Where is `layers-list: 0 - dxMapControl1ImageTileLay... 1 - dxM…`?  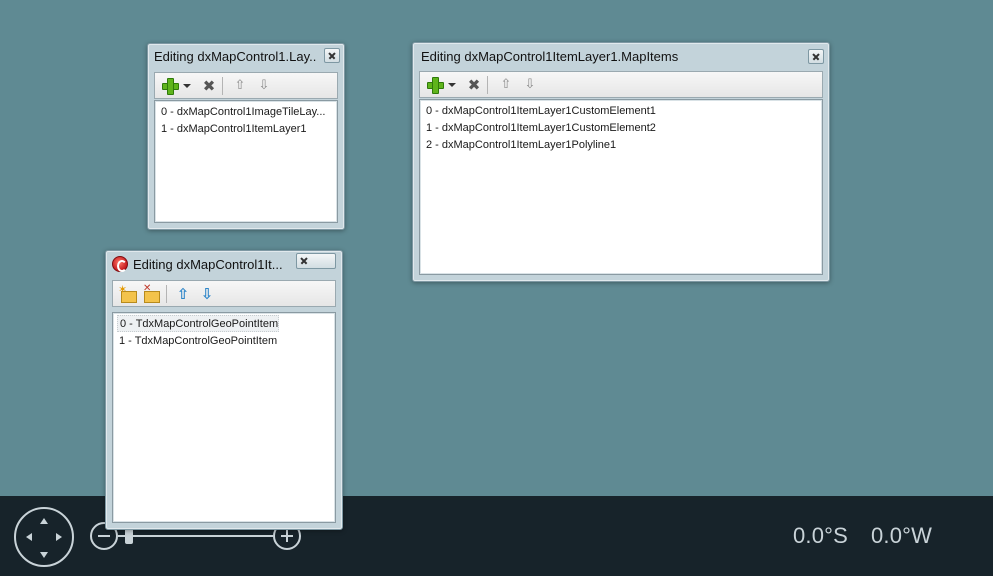 layers-list: 0 - dxMapControl1ImageTileLay... 1 - dxM… is located at coordinates (246, 161).